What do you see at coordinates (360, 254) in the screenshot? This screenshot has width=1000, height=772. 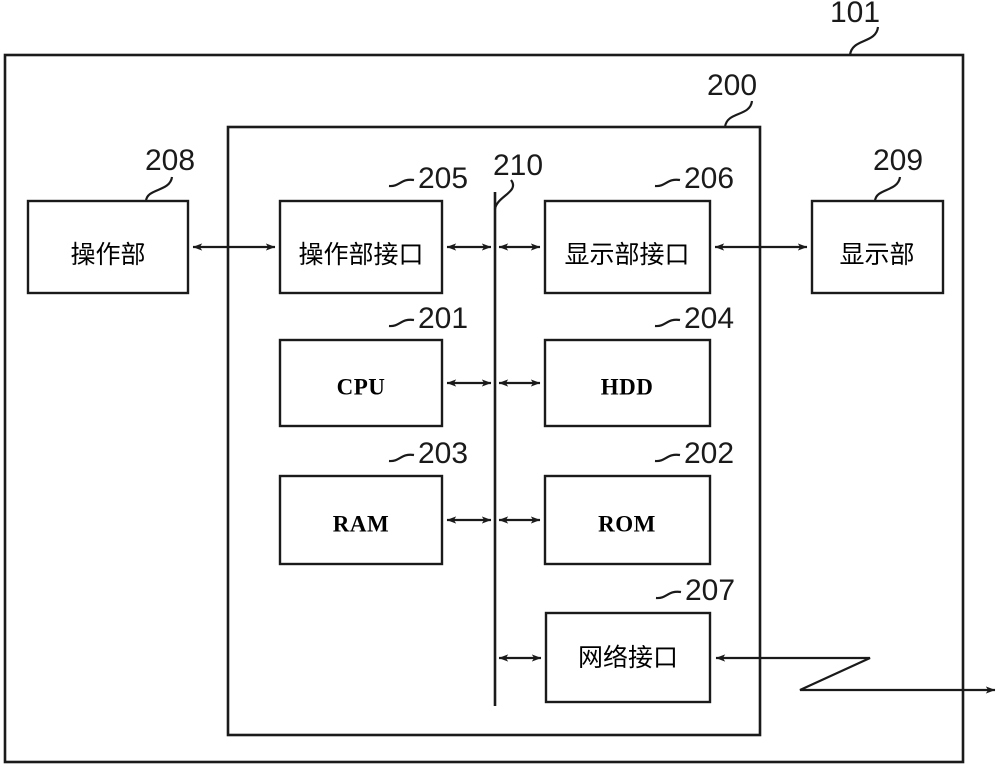 I see `block-label-operation-unit-interface: 操作部接口` at bounding box center [360, 254].